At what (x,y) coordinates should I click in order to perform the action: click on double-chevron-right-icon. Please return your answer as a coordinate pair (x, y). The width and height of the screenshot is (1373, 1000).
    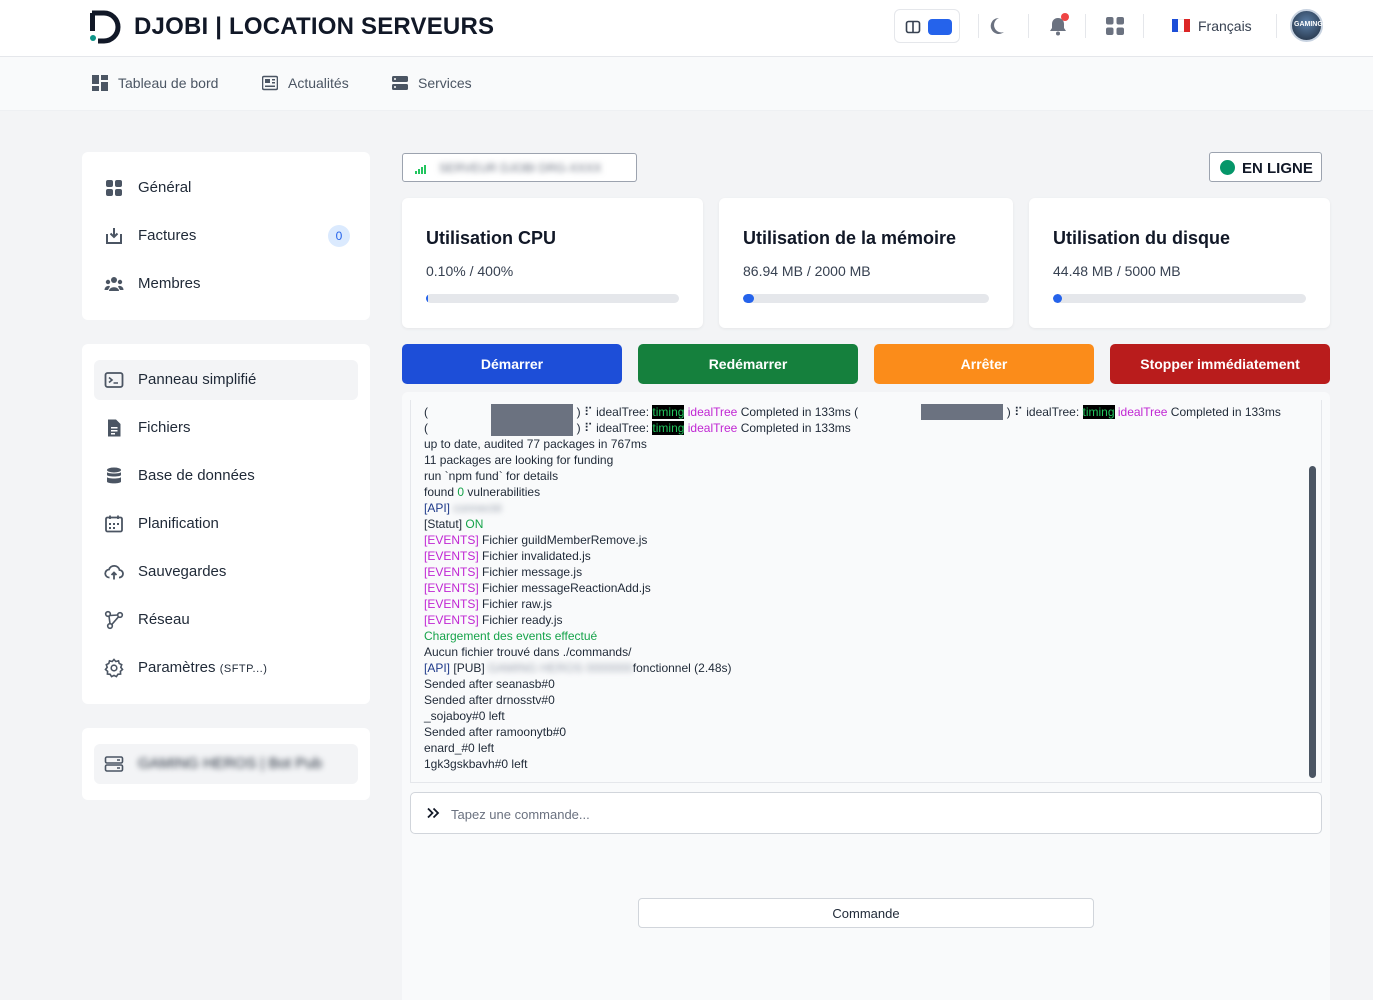
    Looking at the image, I should click on (433, 813).